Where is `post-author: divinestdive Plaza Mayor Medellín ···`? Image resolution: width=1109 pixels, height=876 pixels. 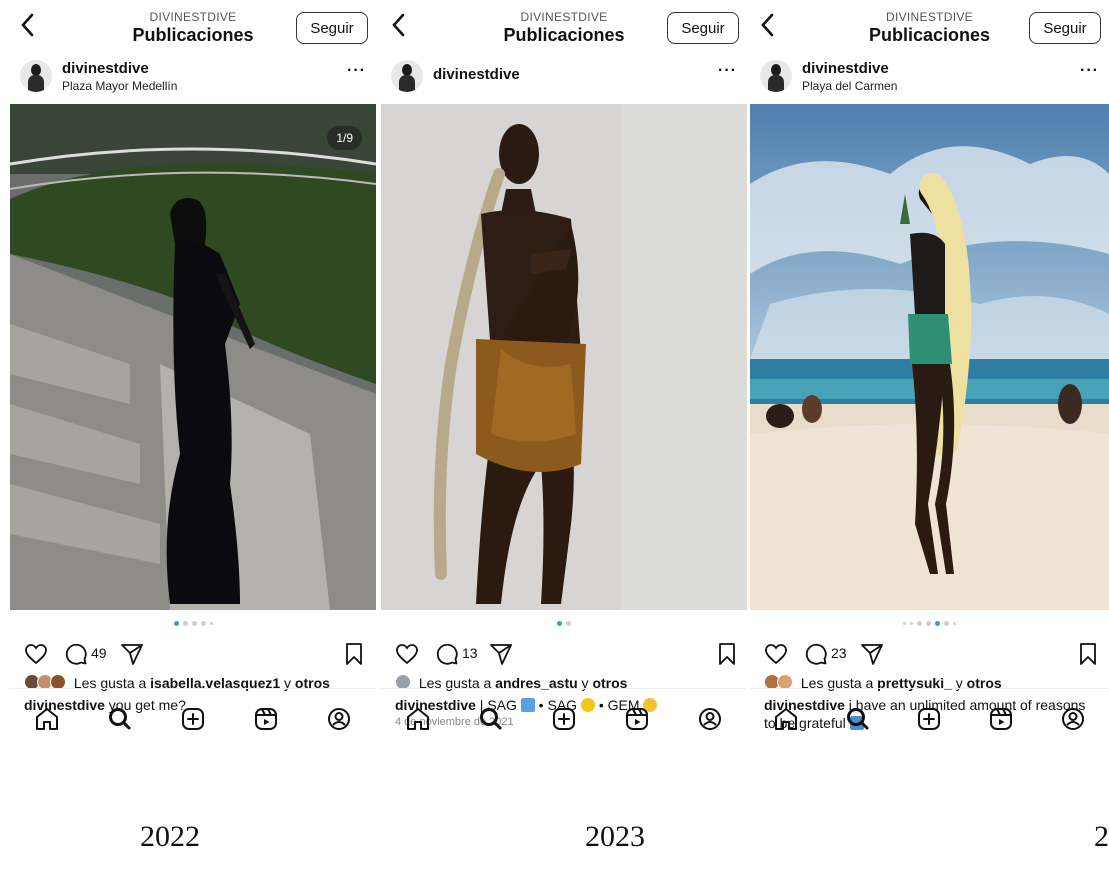 post-author: divinestdive Plaza Mayor Medellín ··· is located at coordinates (193, 80).